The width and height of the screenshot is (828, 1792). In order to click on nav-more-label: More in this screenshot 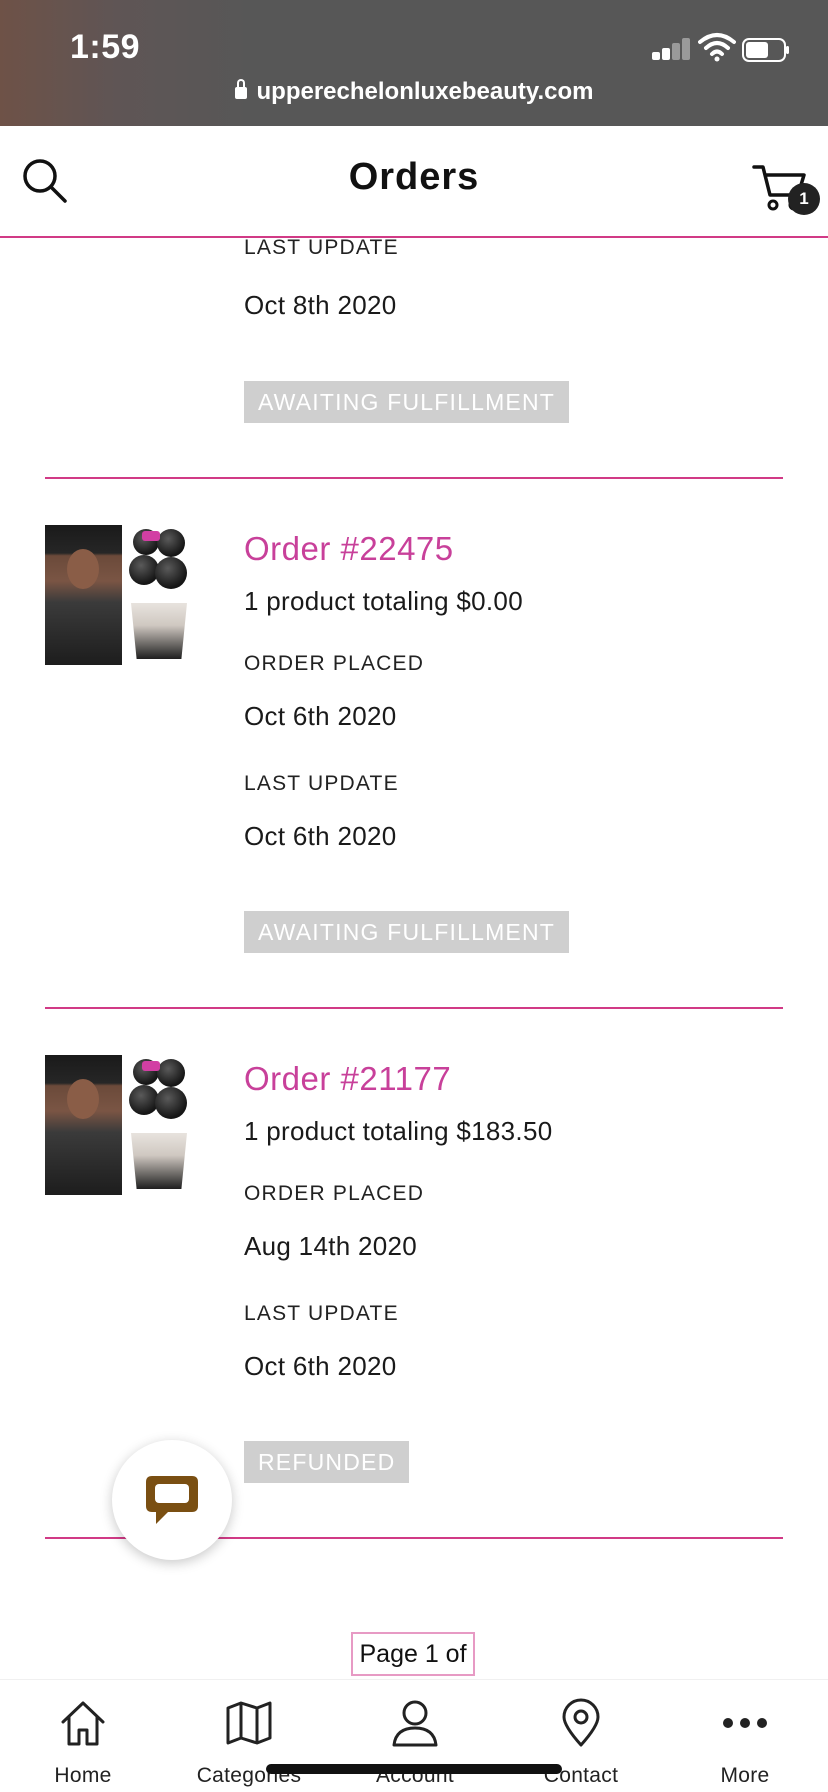, I will do `click(745, 1775)`.